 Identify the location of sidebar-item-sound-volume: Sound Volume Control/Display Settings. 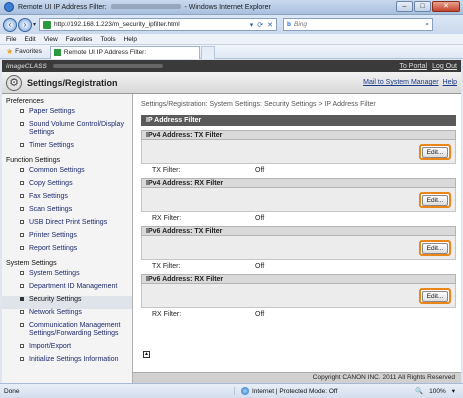
(67, 131).